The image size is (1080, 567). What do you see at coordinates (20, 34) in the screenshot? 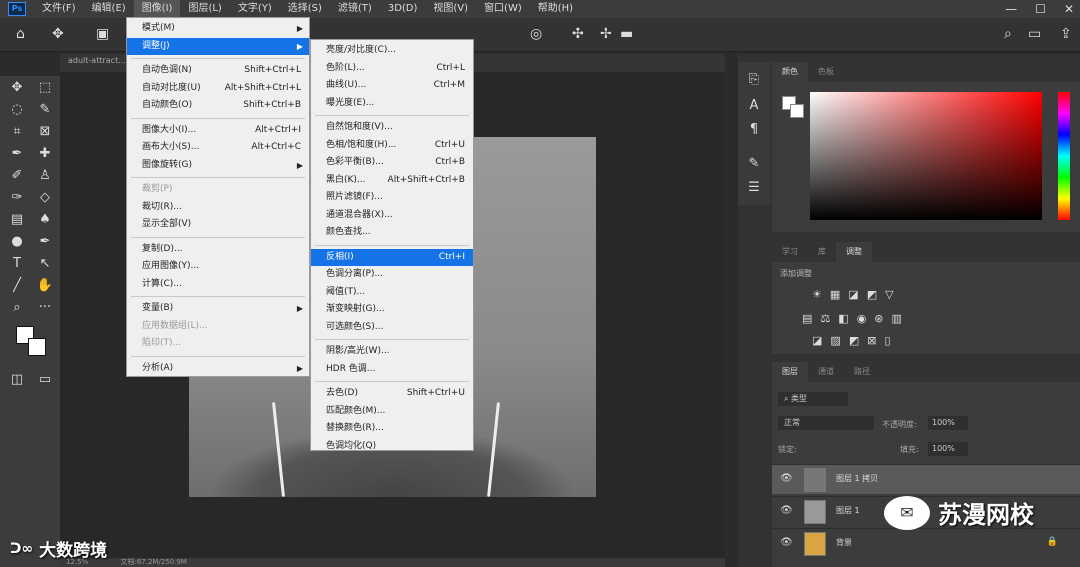
I see `home-icon: ⌂` at bounding box center [20, 34].